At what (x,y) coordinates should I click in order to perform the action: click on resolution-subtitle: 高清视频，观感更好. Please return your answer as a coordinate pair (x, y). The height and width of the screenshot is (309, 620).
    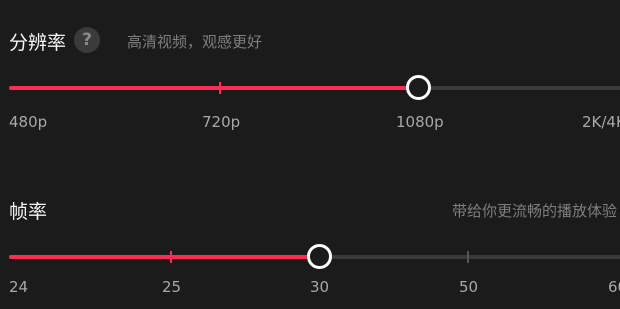
    Looking at the image, I should click on (195, 42).